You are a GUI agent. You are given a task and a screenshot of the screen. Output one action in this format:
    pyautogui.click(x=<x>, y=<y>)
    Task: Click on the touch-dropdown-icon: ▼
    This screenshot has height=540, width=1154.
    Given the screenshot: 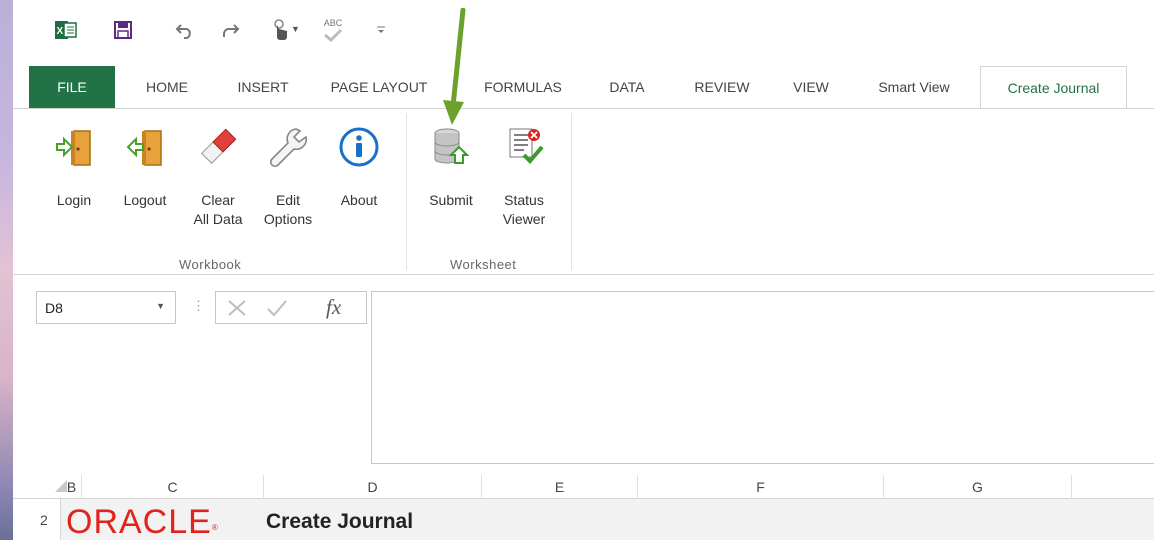 What is the action you would take?
    pyautogui.click(x=295, y=29)
    